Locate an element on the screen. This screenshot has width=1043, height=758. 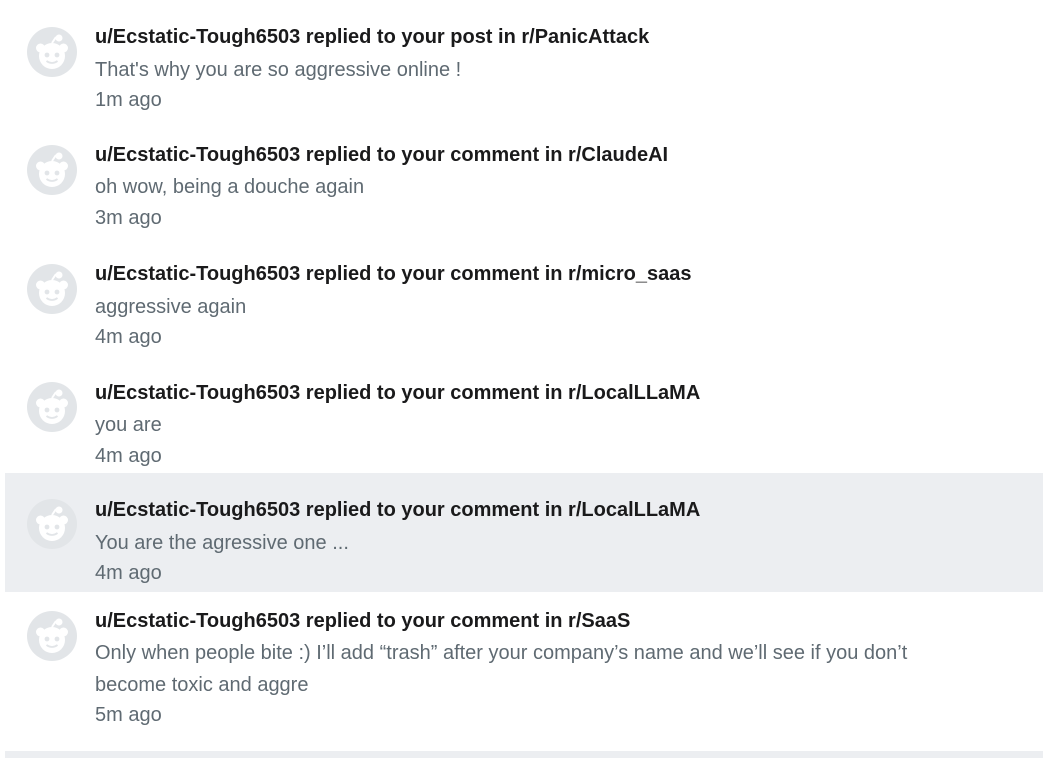
notification-body: you are is located at coordinates (128, 425).